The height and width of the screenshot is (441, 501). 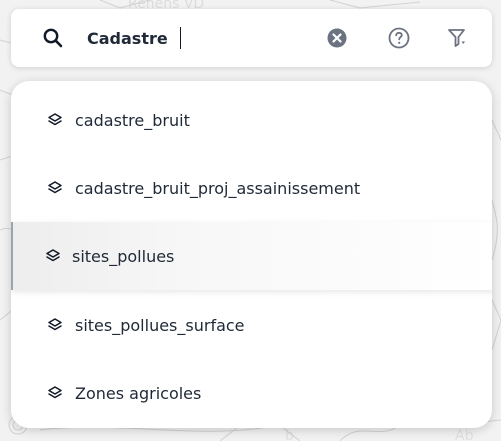 I want to click on search-bar, so click(x=251, y=38).